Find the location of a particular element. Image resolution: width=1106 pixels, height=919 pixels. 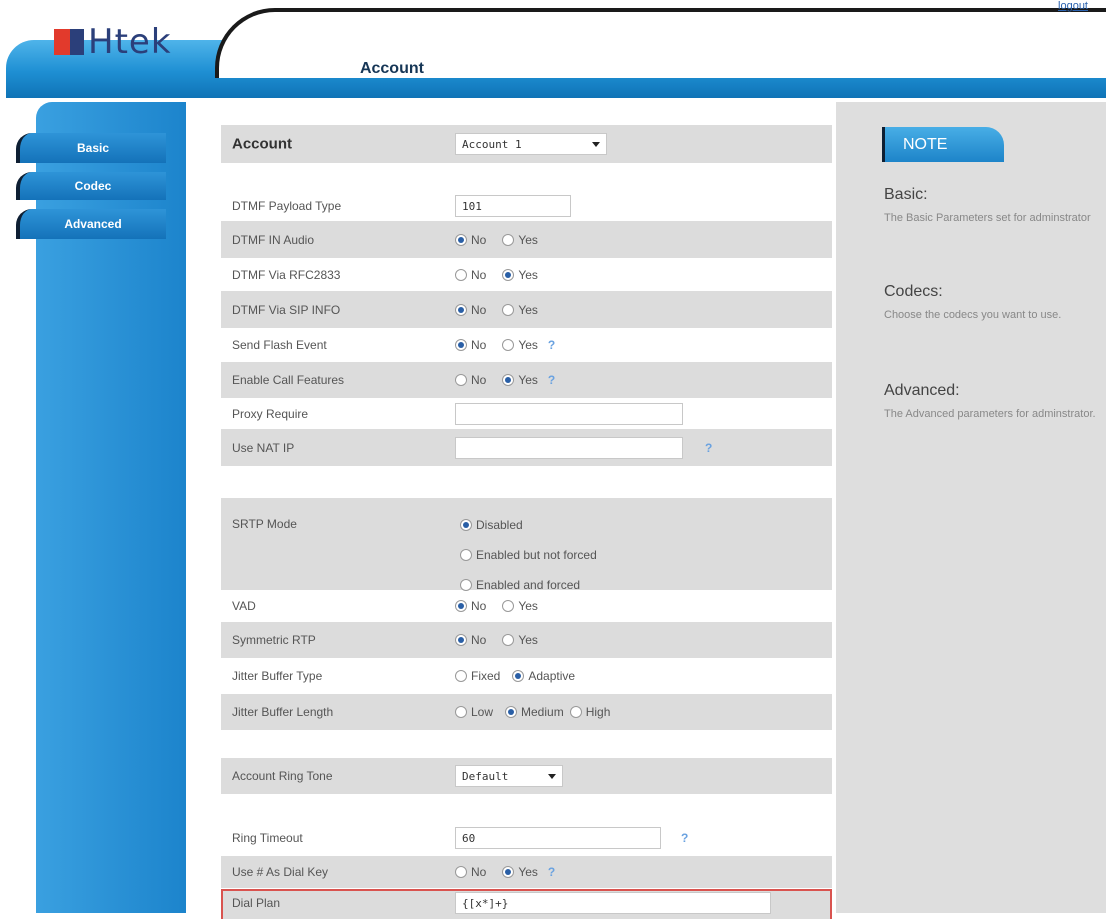

use-hash-control: No Yes ? is located at coordinates (505, 872).